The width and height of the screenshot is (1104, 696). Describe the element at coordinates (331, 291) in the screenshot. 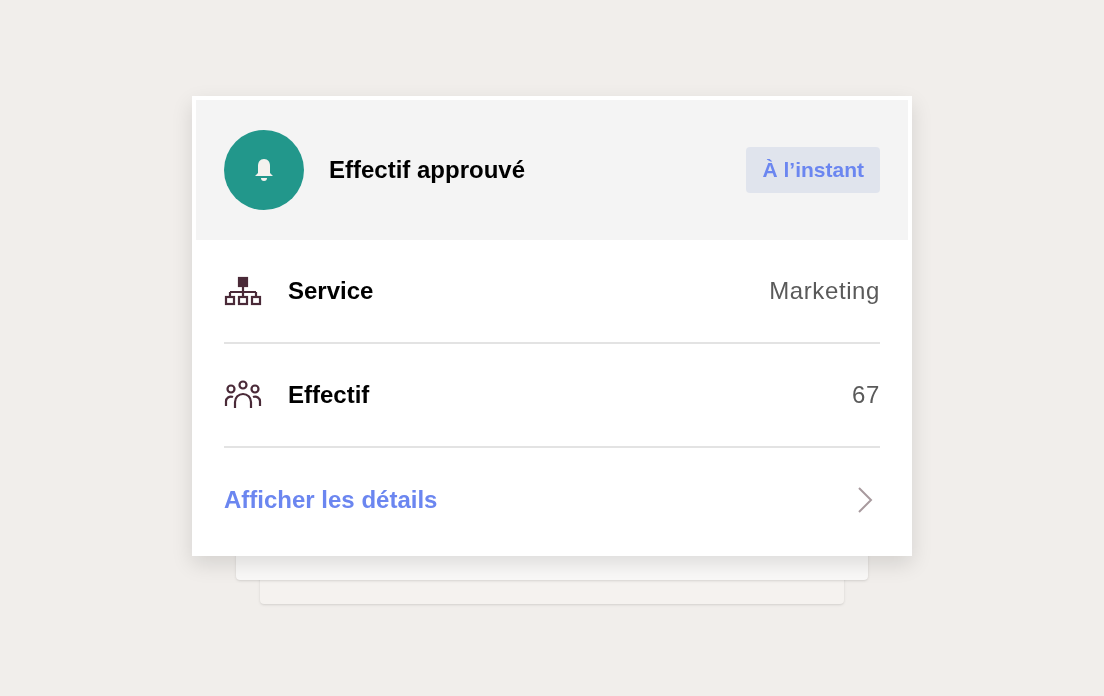

I see `row-label: Service` at that location.